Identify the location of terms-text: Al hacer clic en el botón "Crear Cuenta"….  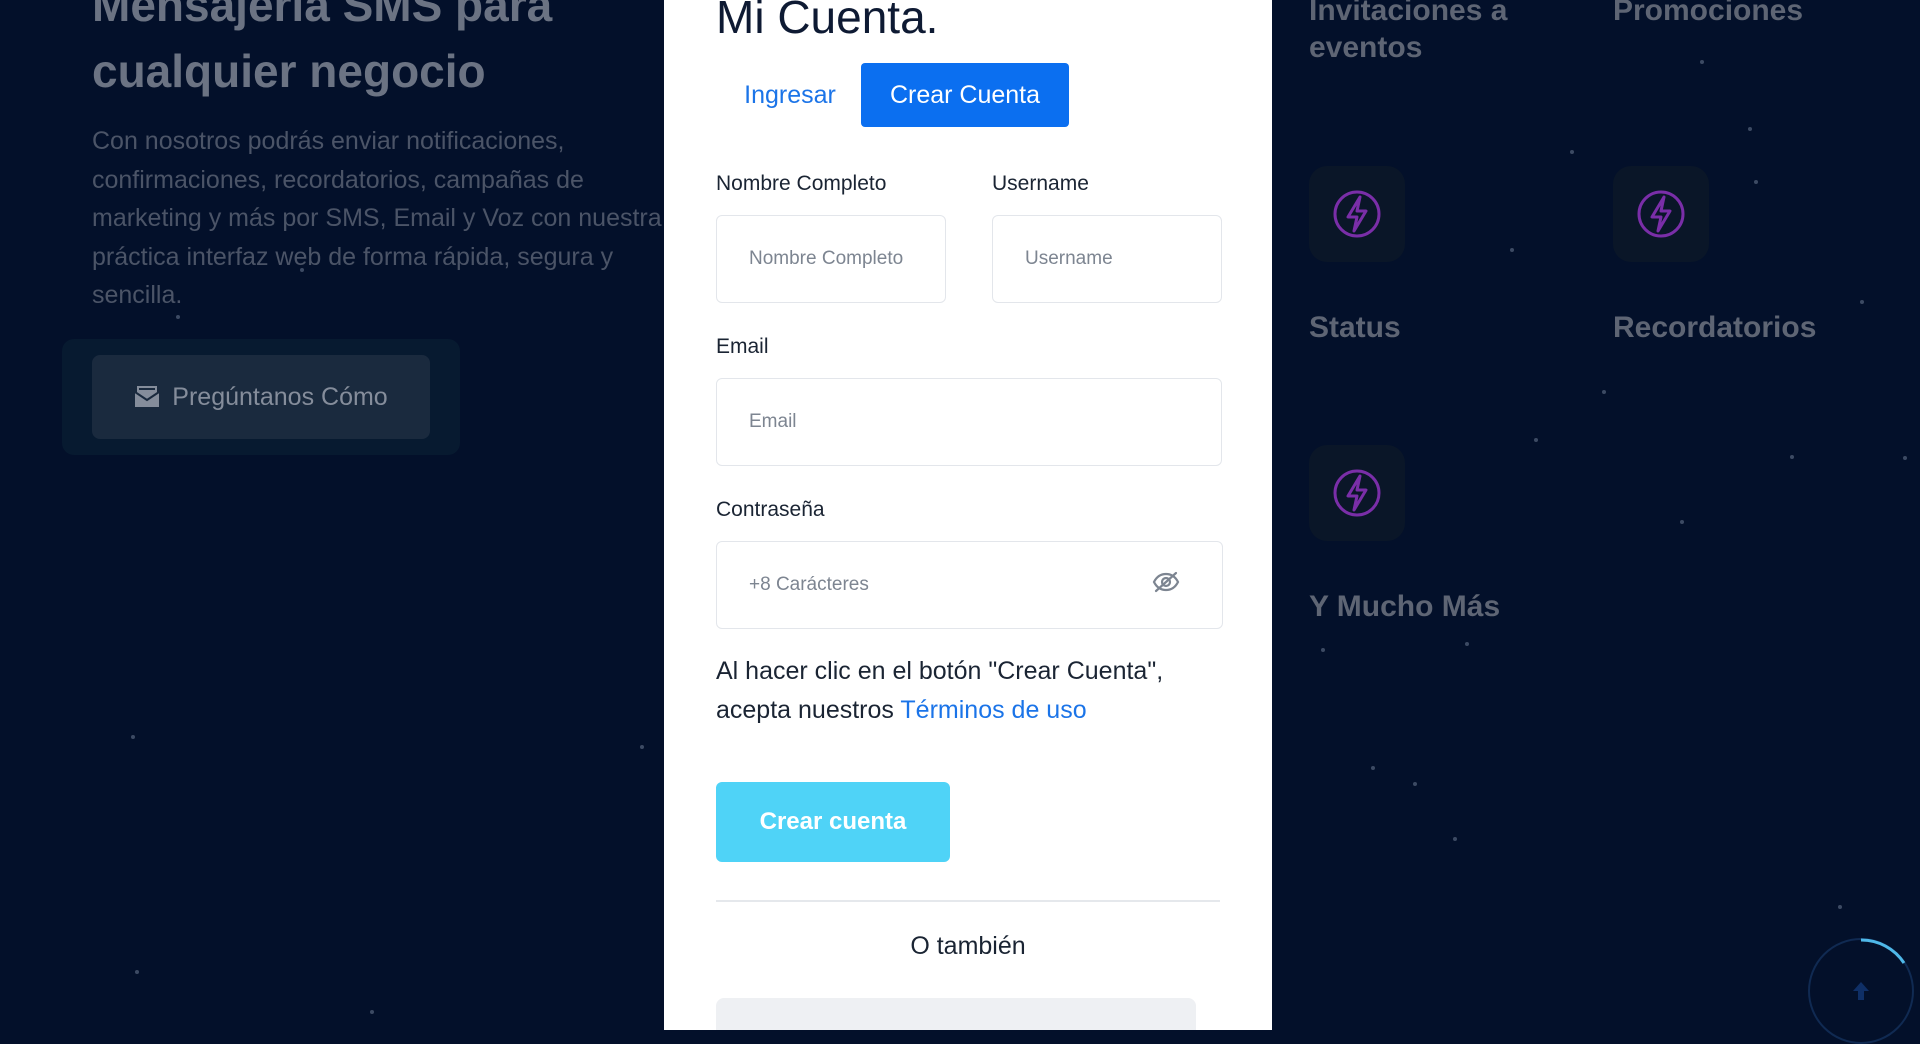
(976, 691).